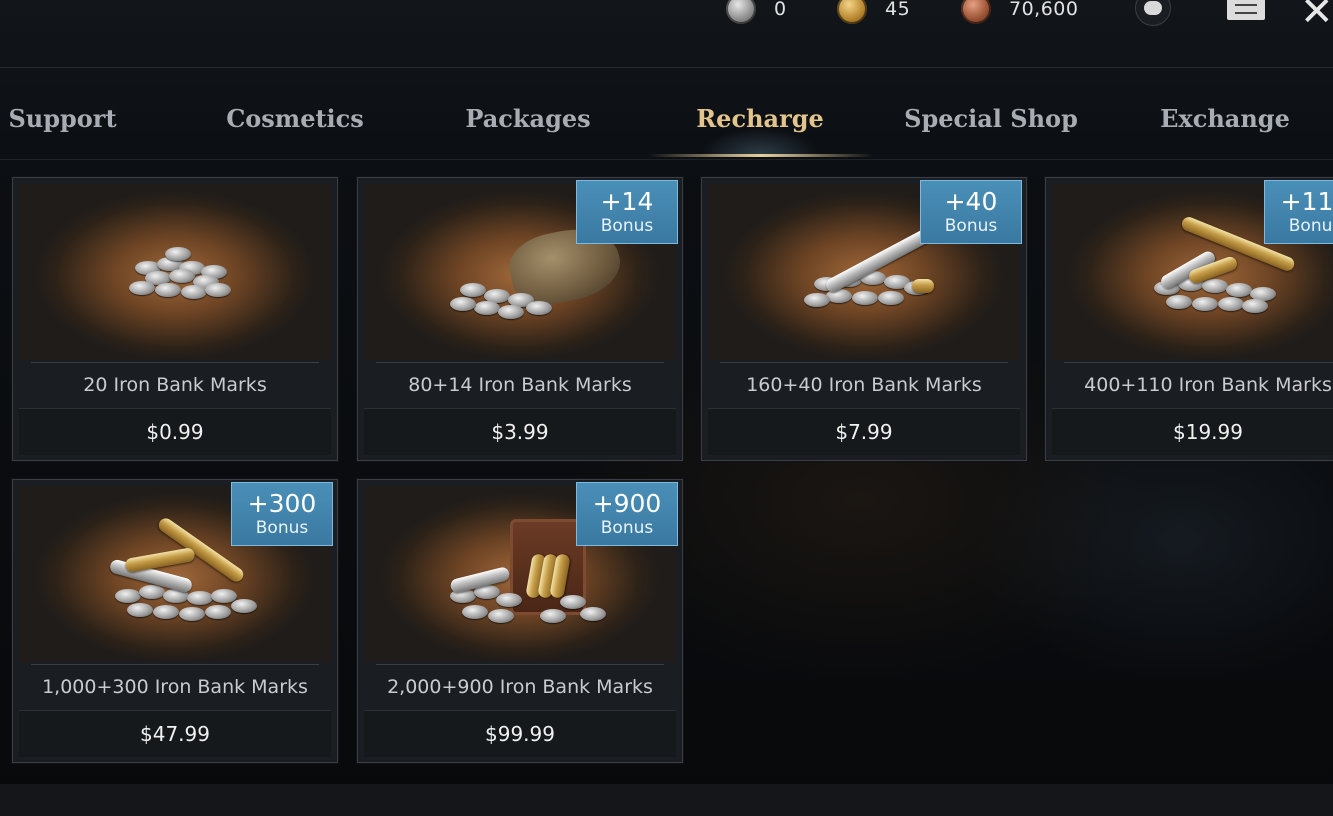  What do you see at coordinates (175, 272) in the screenshot?
I see `marks-20-image` at bounding box center [175, 272].